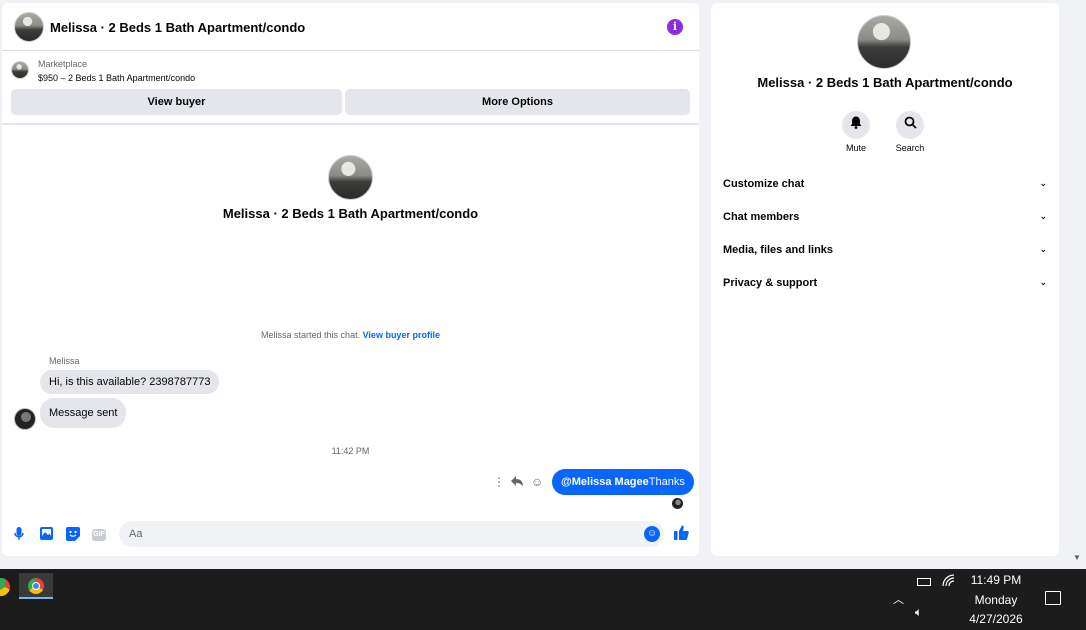 This screenshot has height=630, width=1086. Describe the element at coordinates (1077, 557) in the screenshot. I see `scrollbar-down-arrow: ▼` at that location.